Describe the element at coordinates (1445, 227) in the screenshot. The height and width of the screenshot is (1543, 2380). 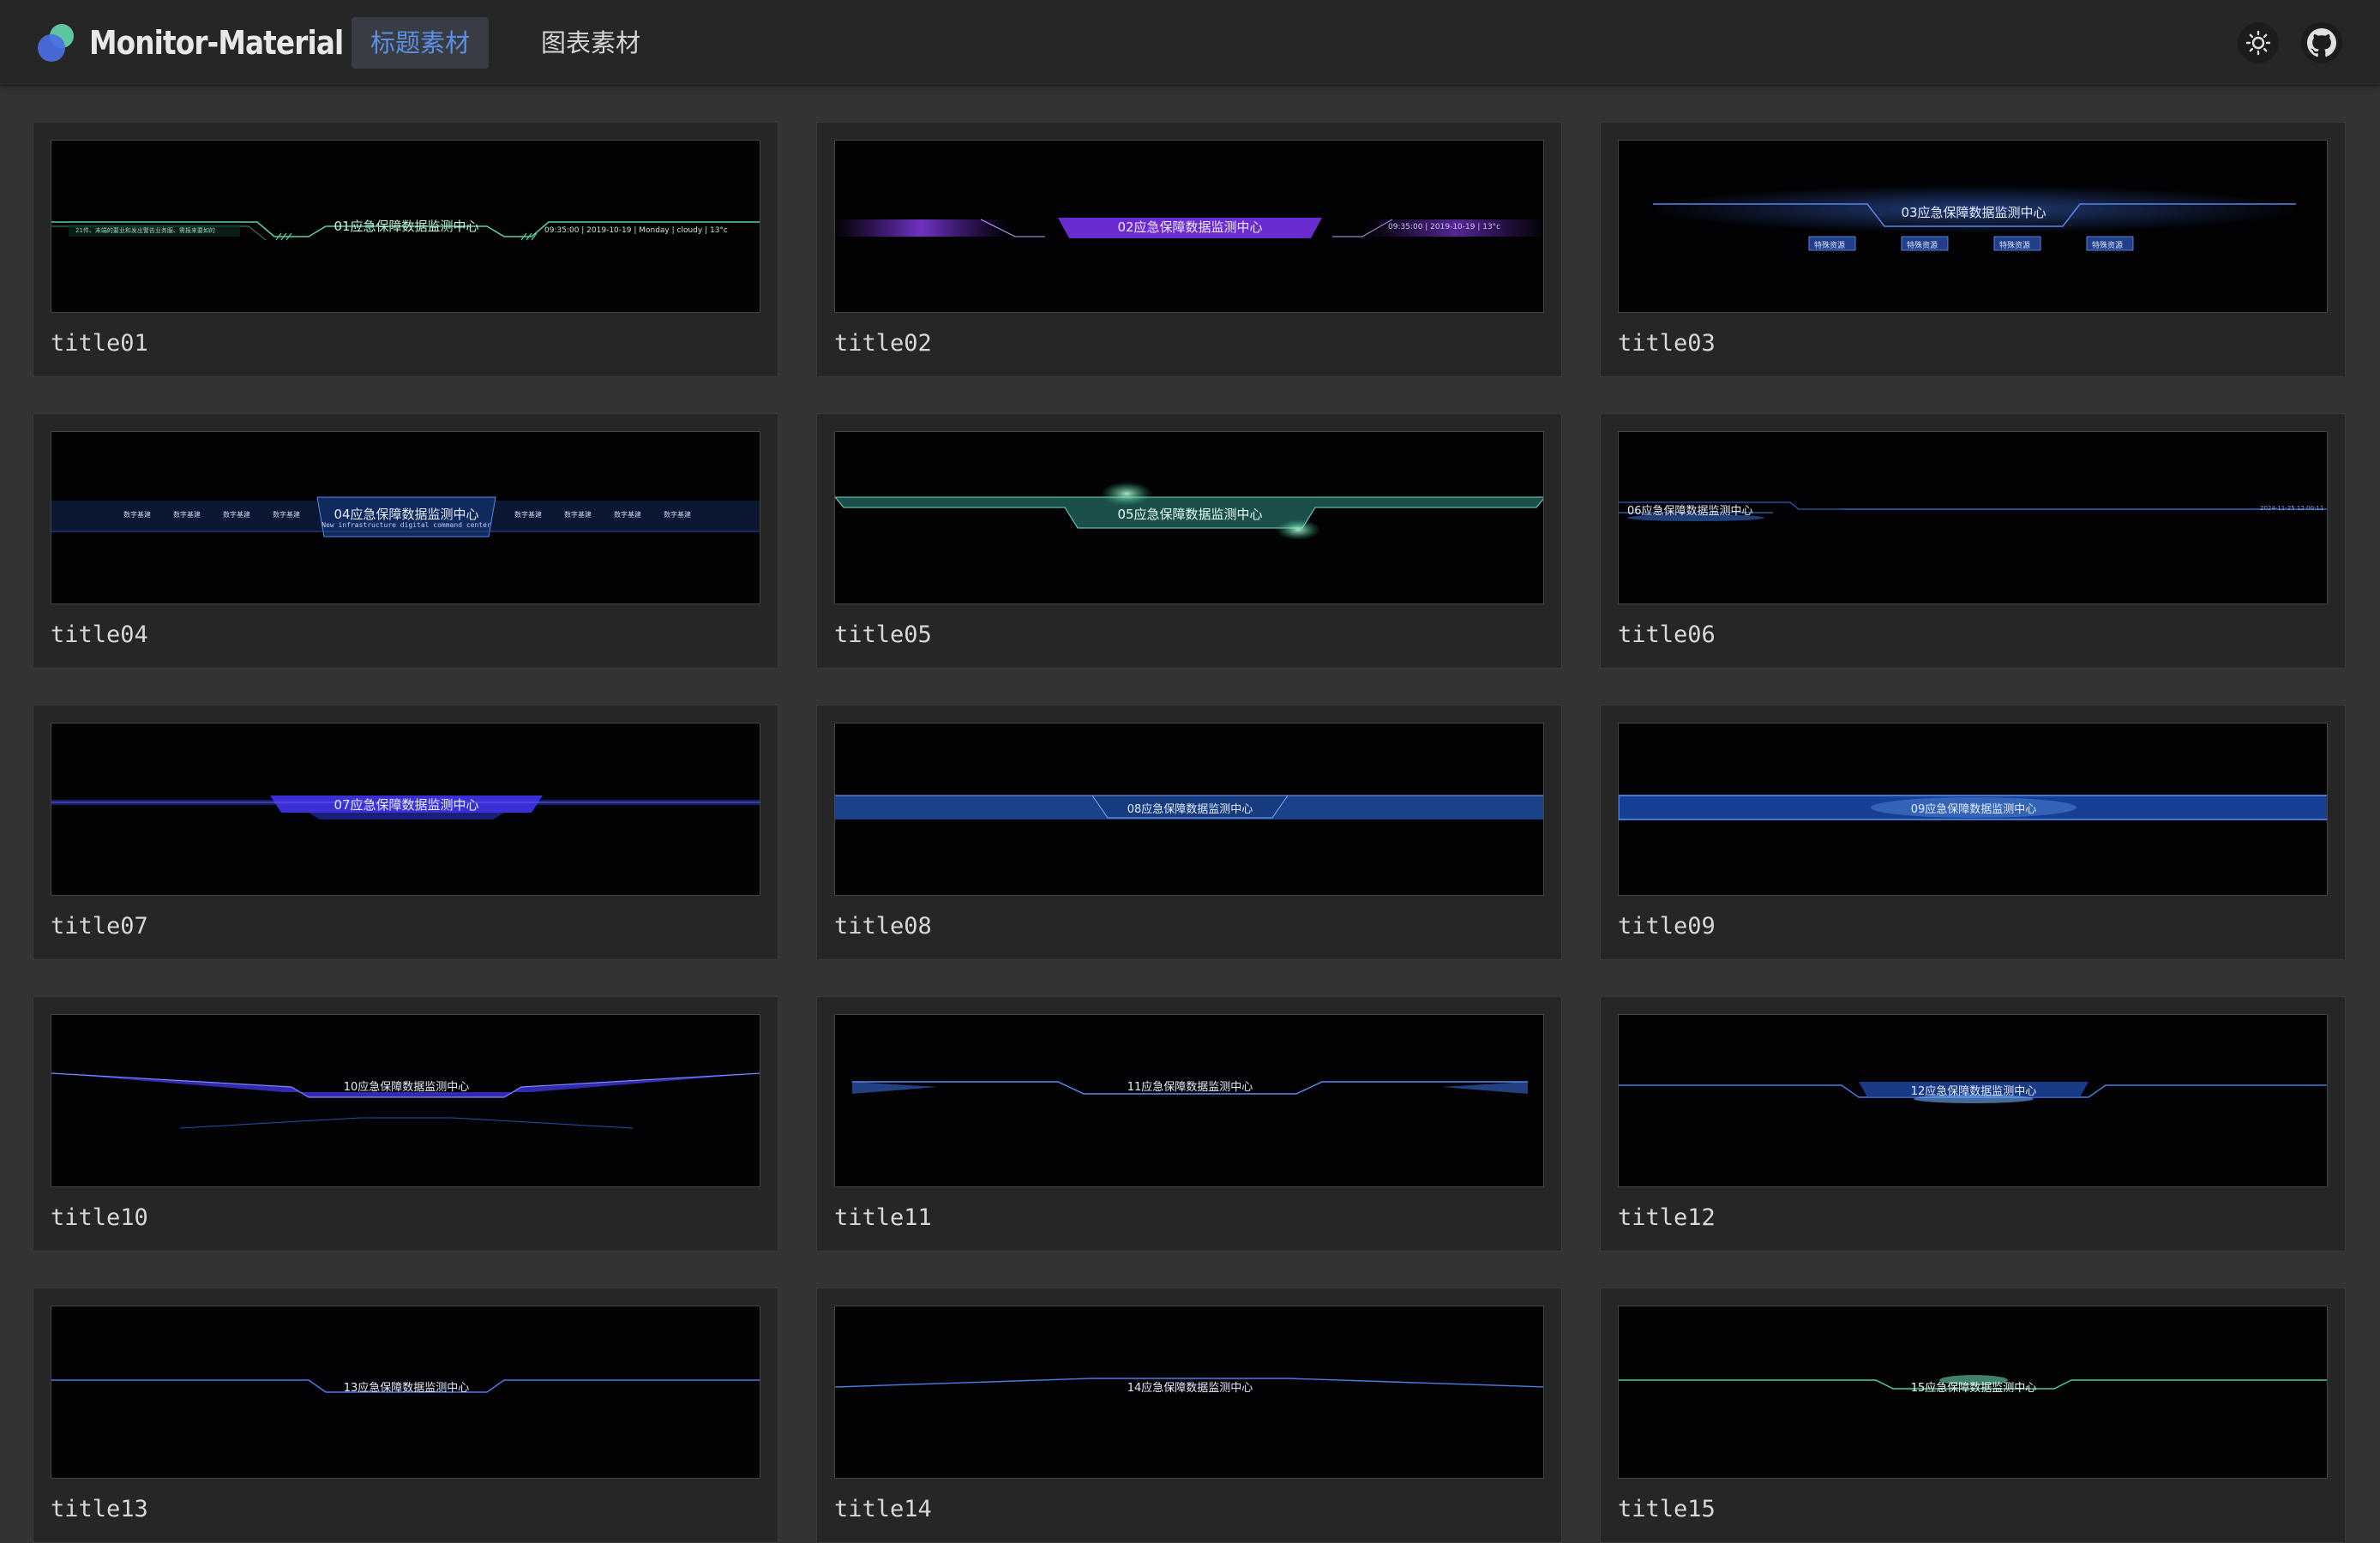
I see `right-info: 09:35:00 | 2019-10-19 | 13°c` at that location.